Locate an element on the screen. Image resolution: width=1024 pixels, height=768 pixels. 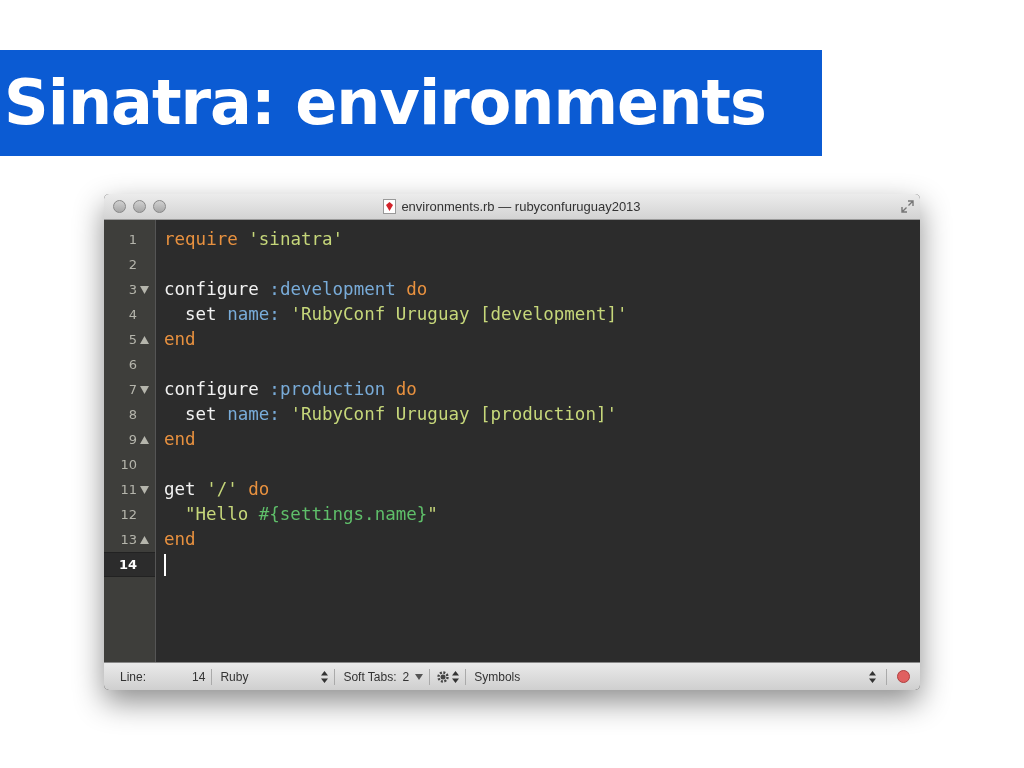
line-number: 2 is located at coordinates (132, 264).